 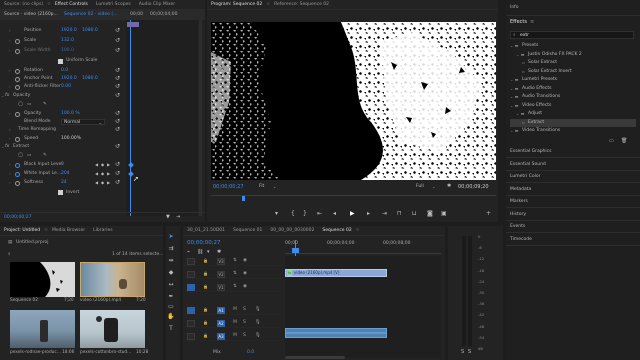 I want to click on scale-stopwatch-icon, so click(x=17, y=41).